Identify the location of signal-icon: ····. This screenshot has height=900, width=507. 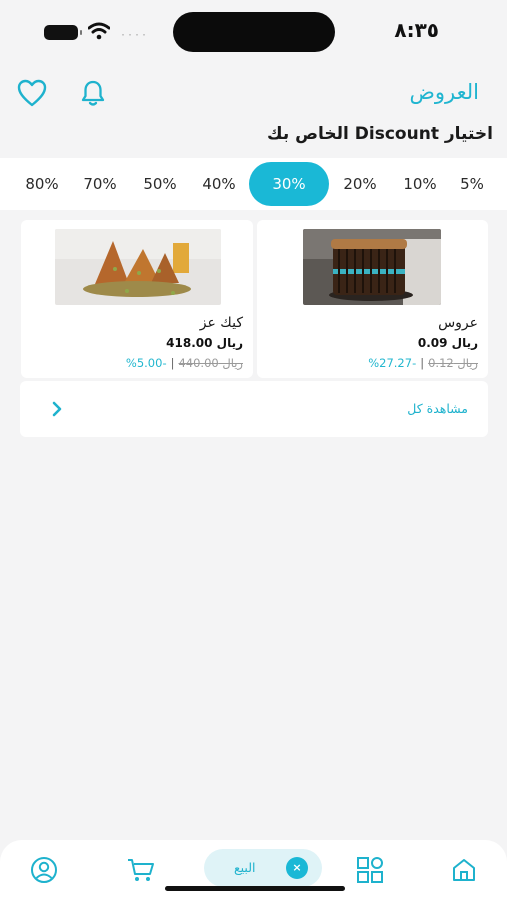
(134, 35).